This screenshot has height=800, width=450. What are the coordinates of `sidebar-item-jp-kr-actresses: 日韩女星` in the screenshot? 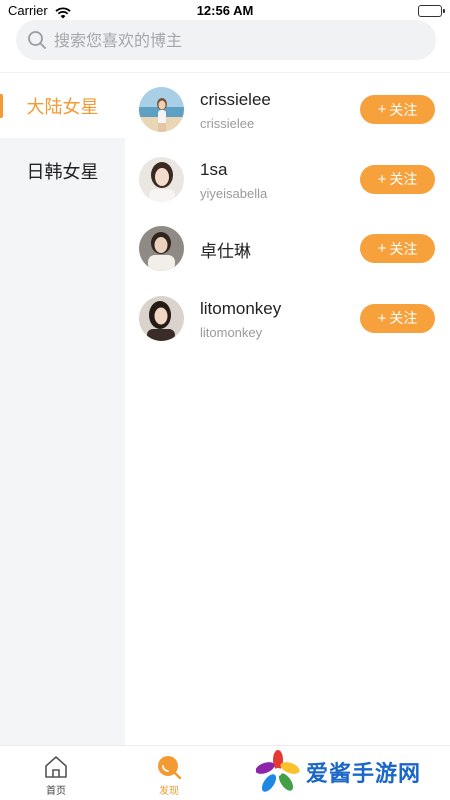 It's located at (62, 170).